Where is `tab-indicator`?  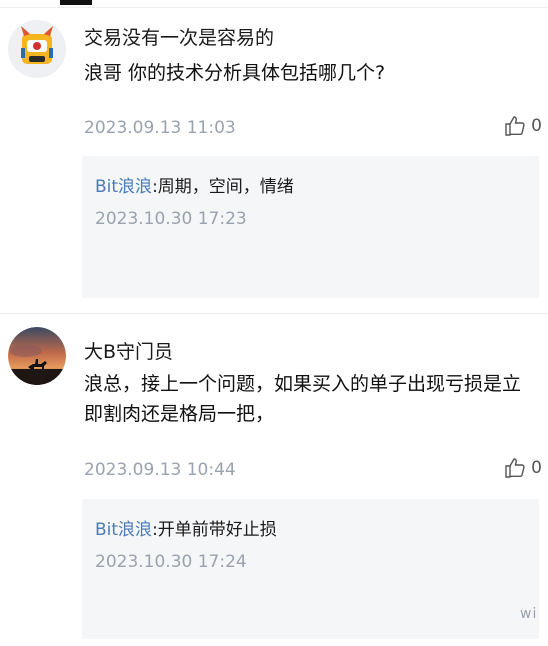 tab-indicator is located at coordinates (76, 2).